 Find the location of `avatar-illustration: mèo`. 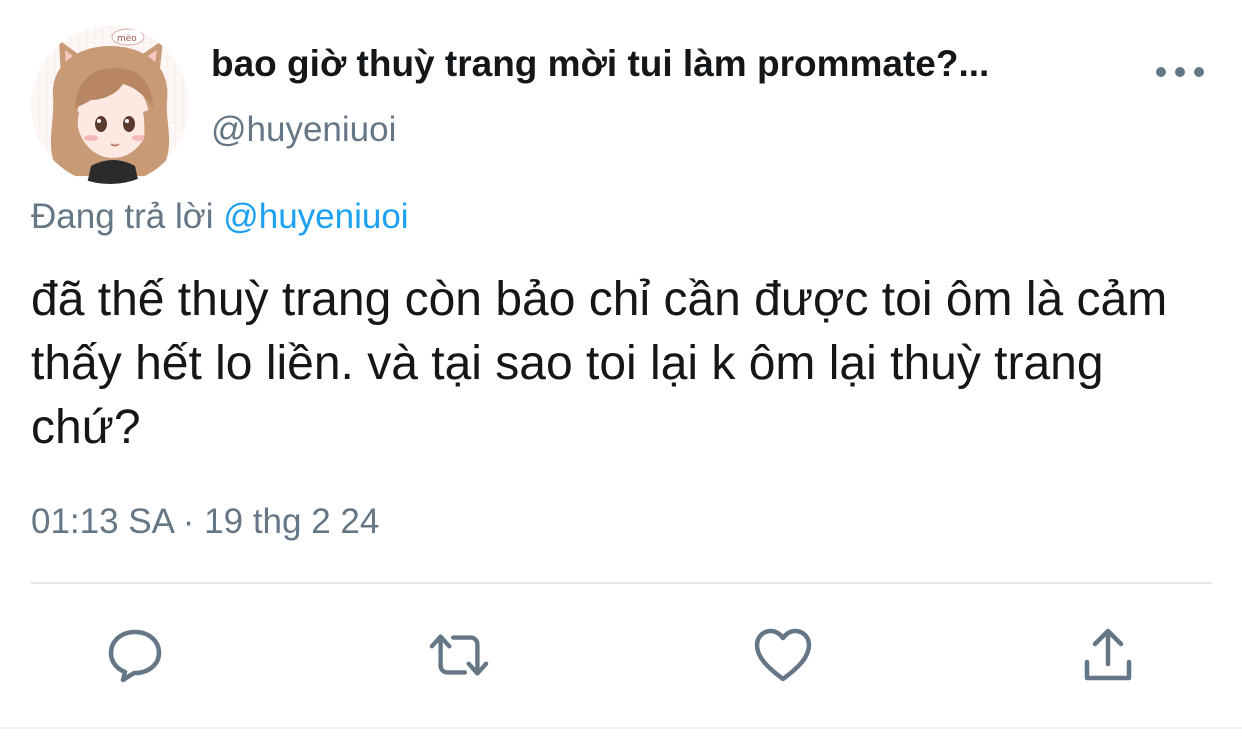

avatar-illustration: mèo is located at coordinates (110, 105).